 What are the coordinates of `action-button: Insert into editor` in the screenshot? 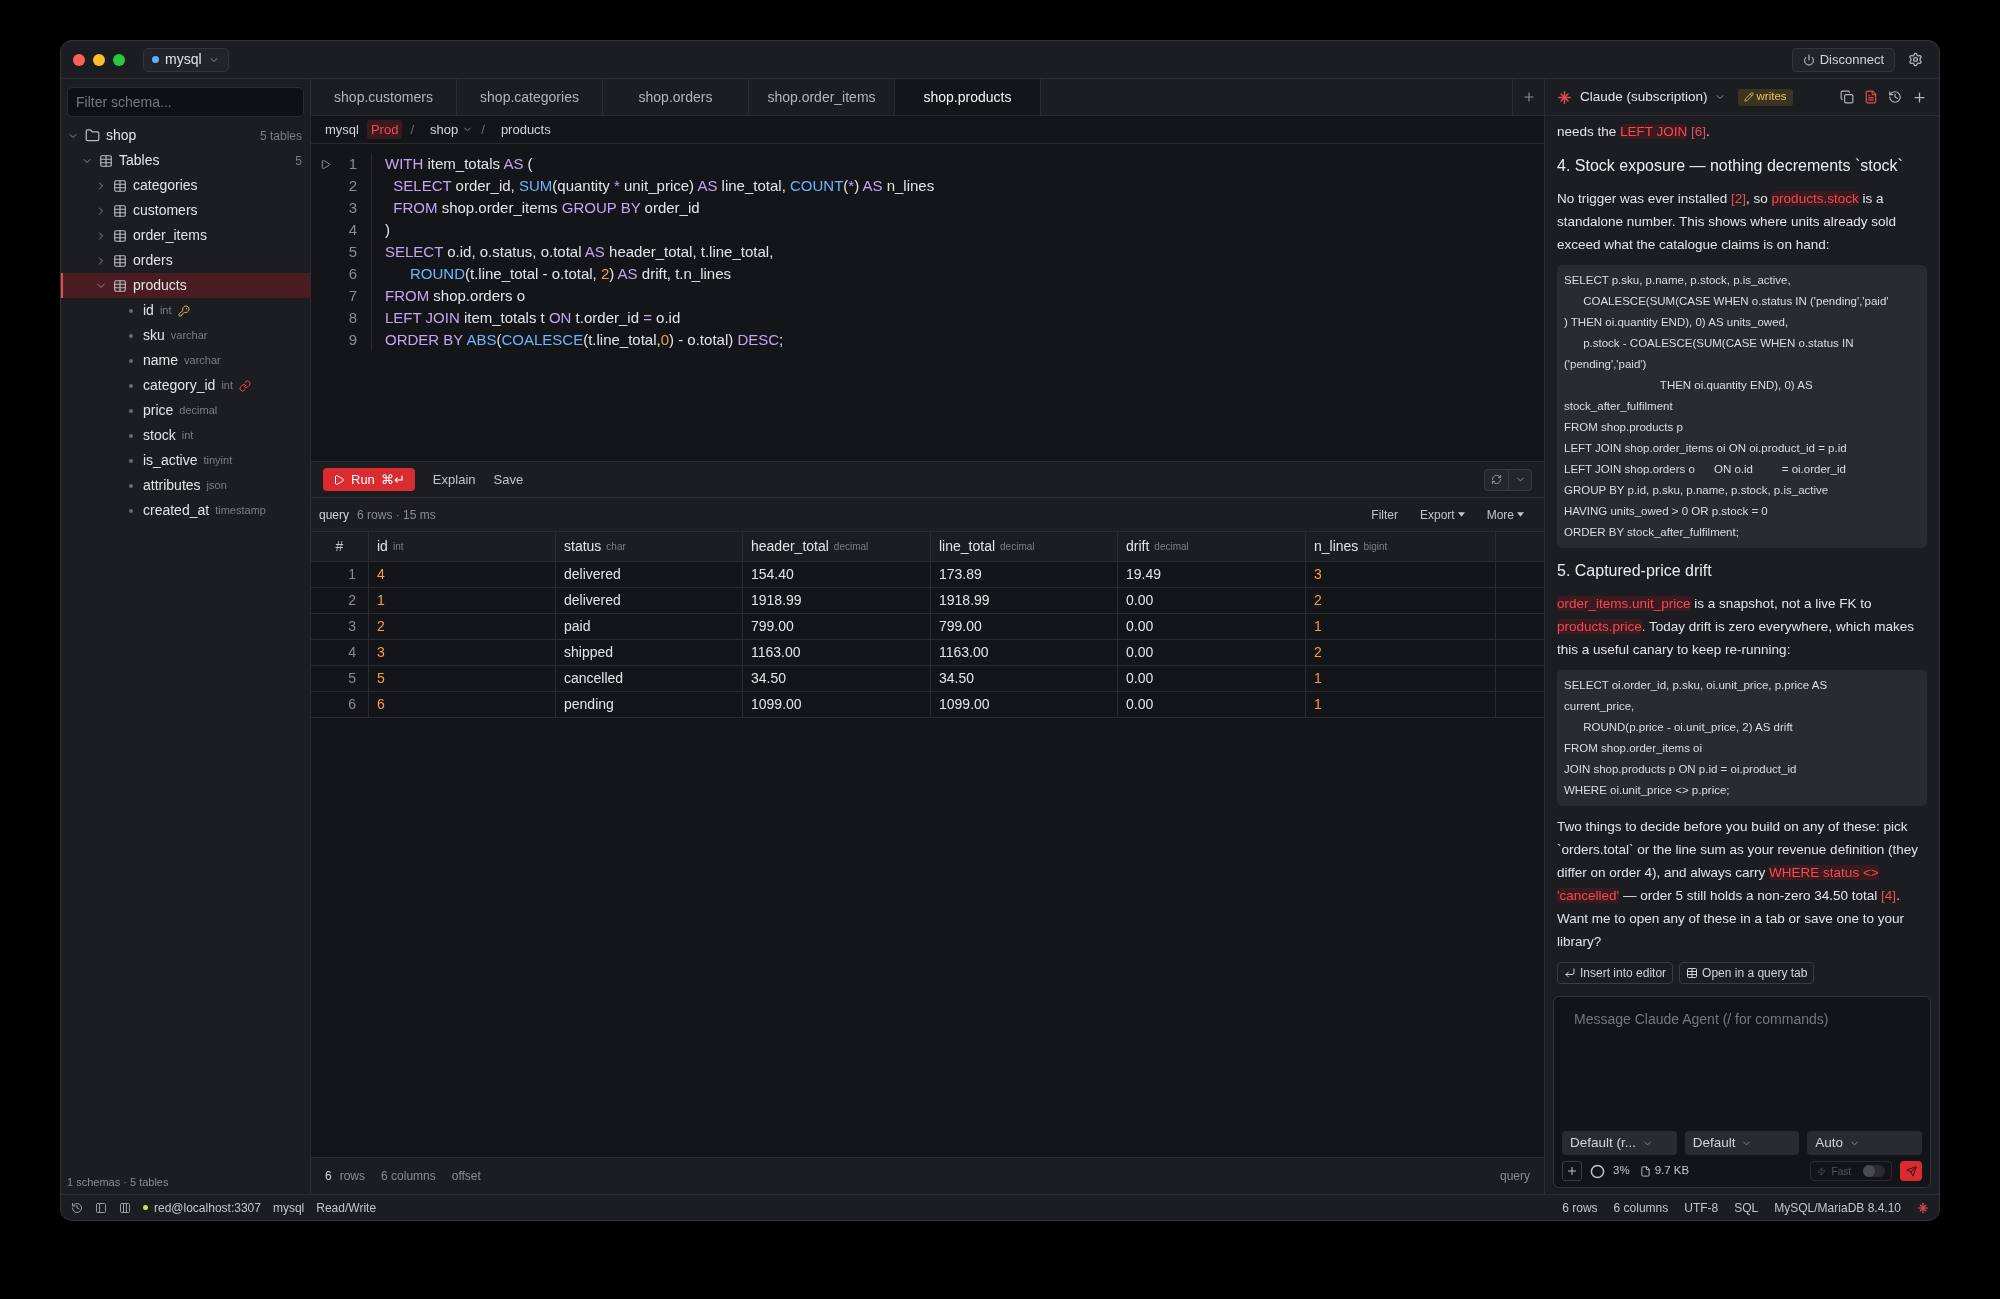 It's located at (1615, 973).